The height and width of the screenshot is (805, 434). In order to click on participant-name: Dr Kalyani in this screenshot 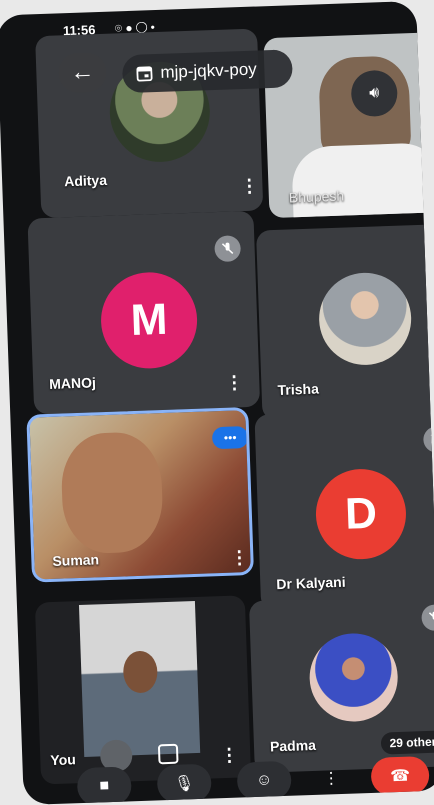, I will do `click(311, 583)`.